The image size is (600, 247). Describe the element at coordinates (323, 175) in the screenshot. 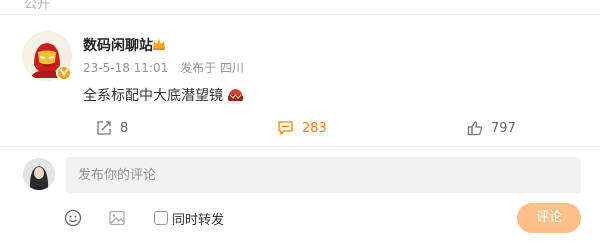

I see `comment-input` at that location.